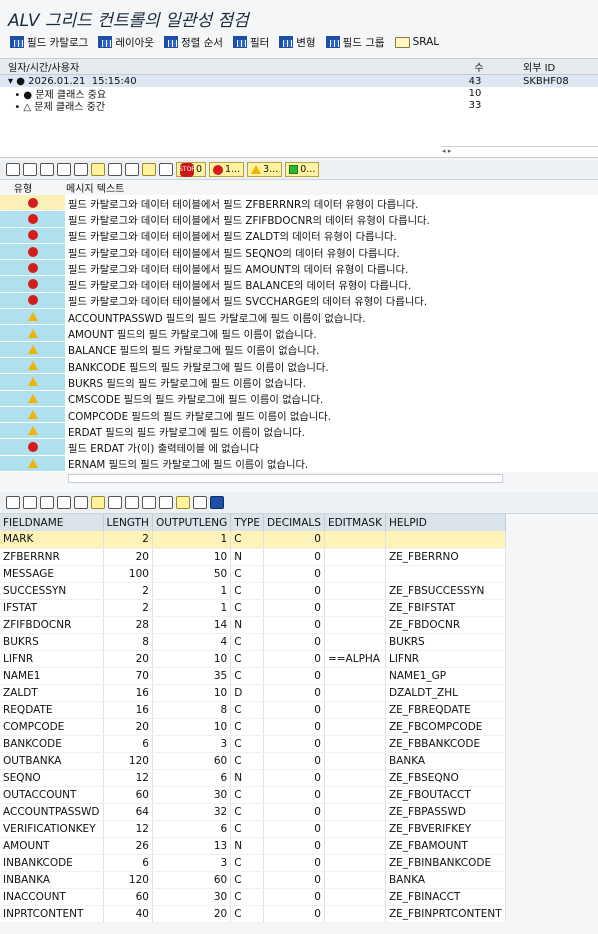 This screenshot has width=598, height=934. Describe the element at coordinates (52, 557) in the screenshot. I see `cell-fieldname: ZFBERRNR` at that location.